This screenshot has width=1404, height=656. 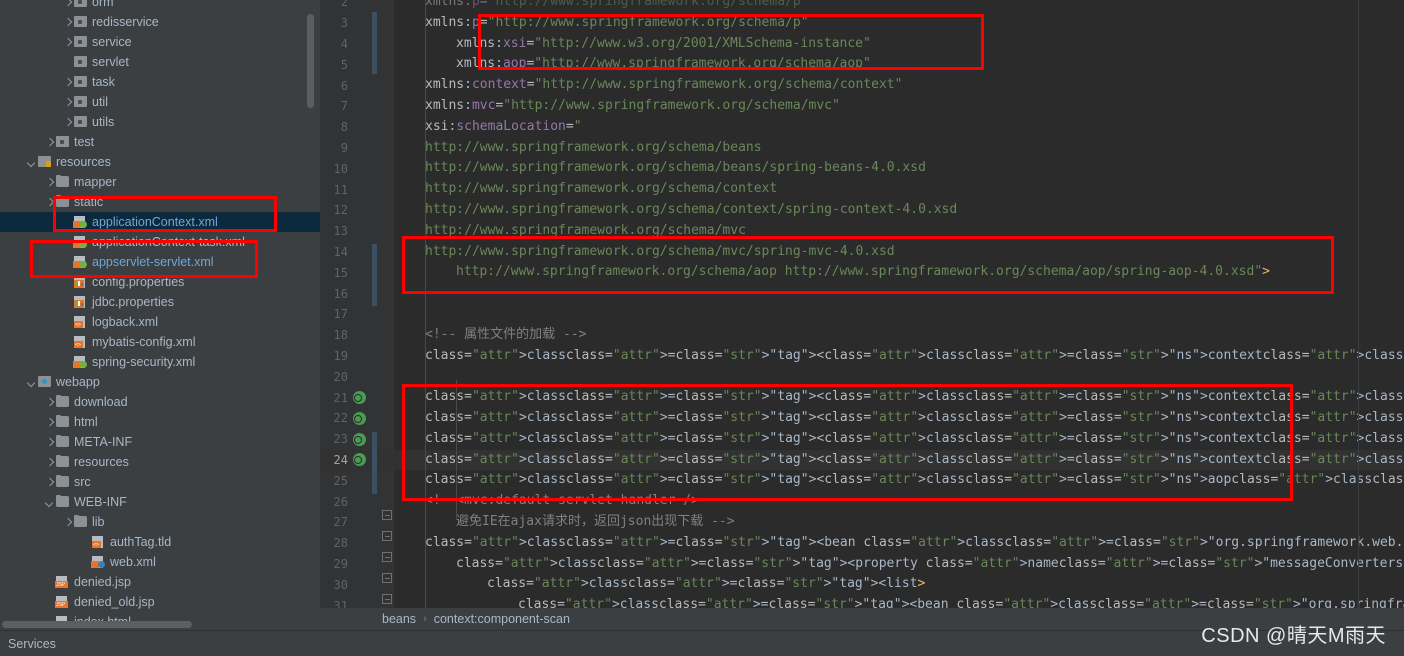 What do you see at coordinates (353, 356) in the screenshot?
I see `gutter-line-19: 19` at bounding box center [353, 356].